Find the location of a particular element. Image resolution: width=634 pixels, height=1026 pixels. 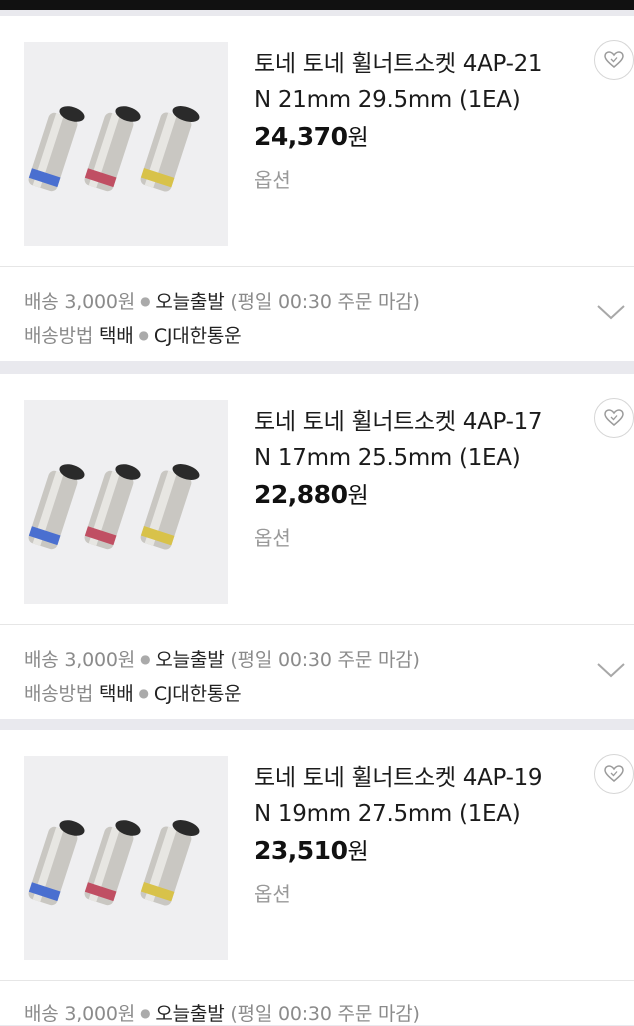

product-price: 23,510원 is located at coordinates (311, 850).